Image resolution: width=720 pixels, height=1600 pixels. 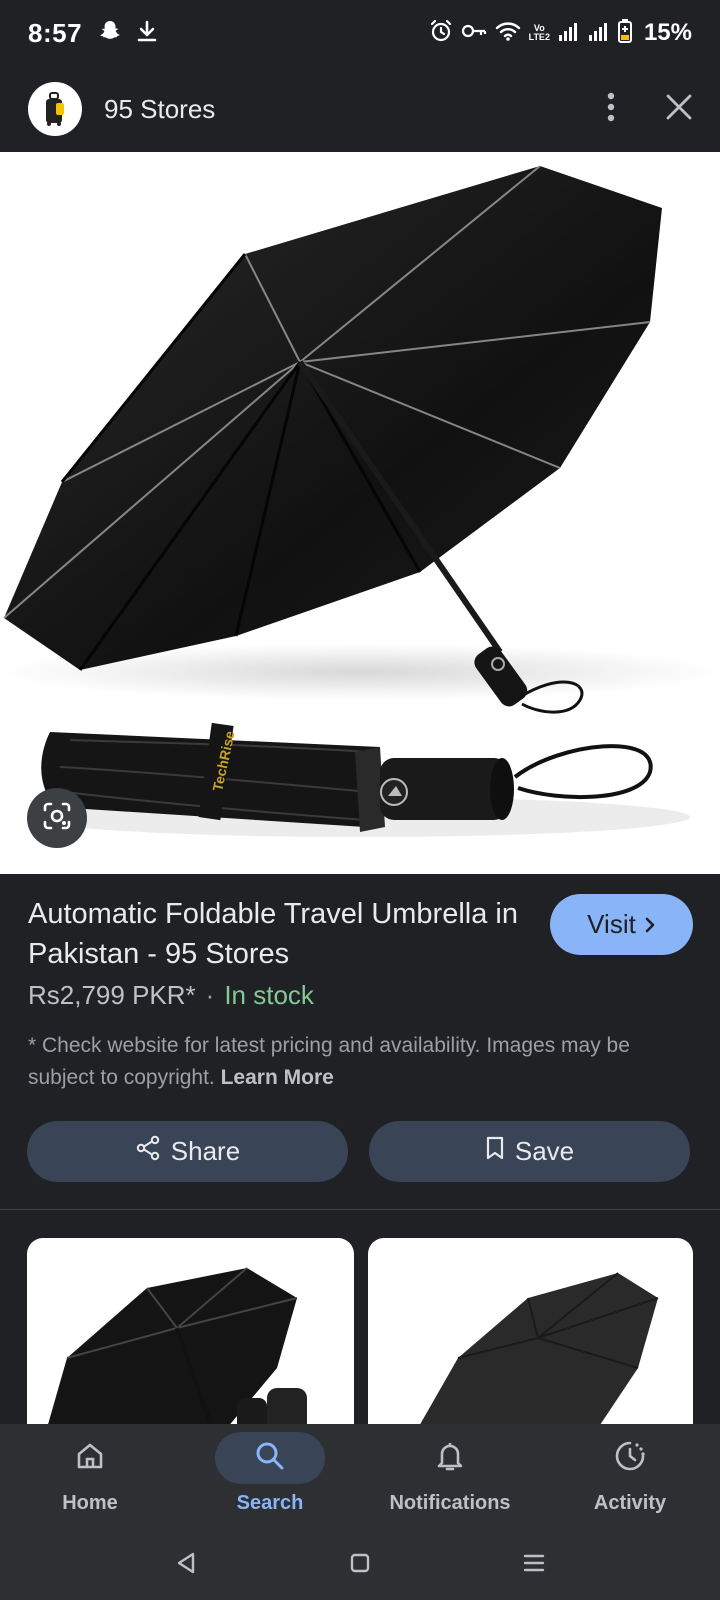 I want to click on nav-label: Search, so click(x=270, y=1503).